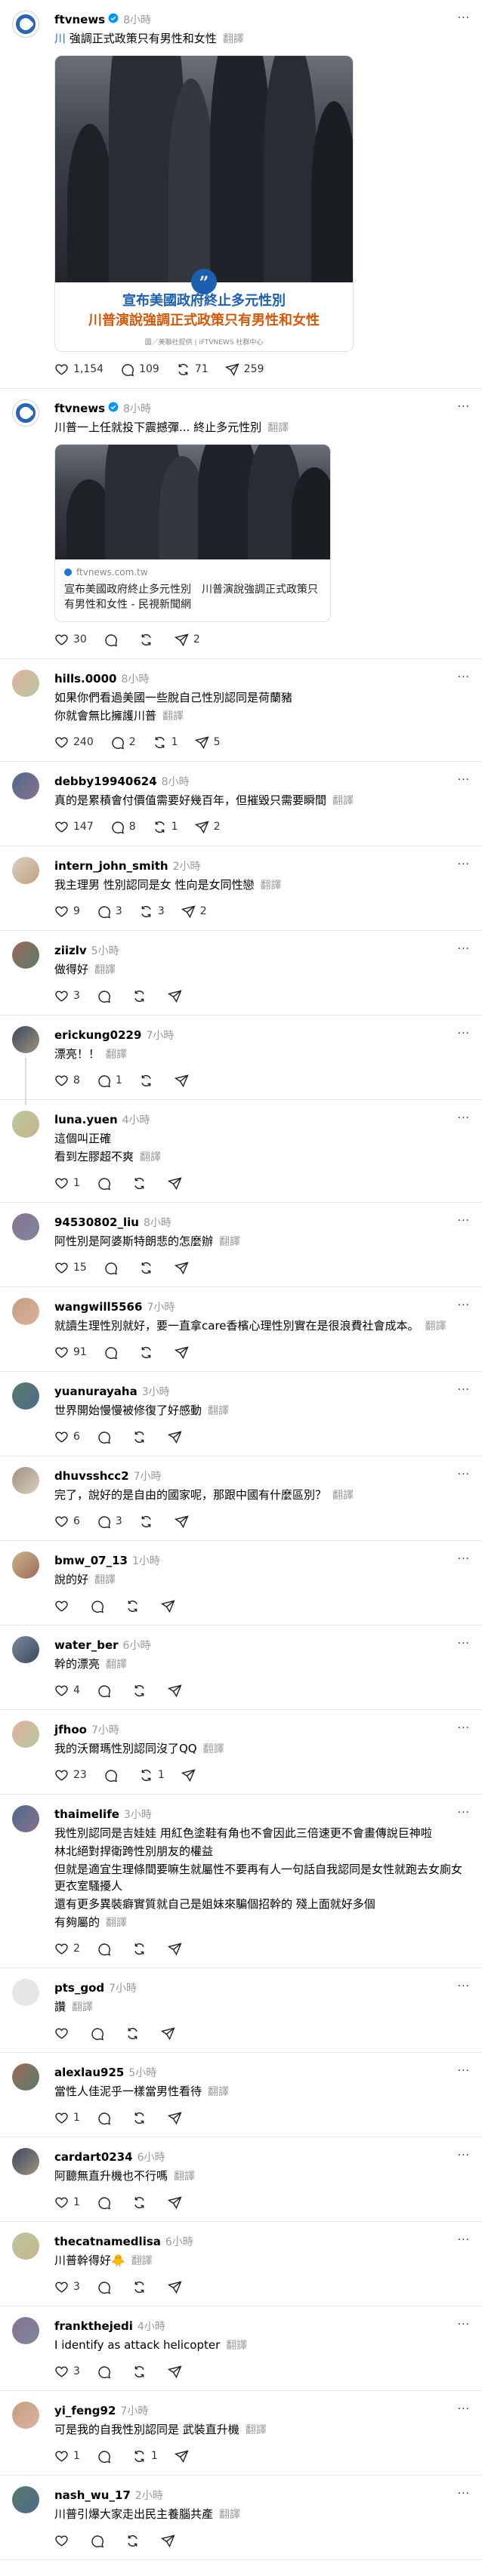 The image size is (482, 2576). What do you see at coordinates (95, 1391) in the screenshot?
I see `username: yuanurayaha` at bounding box center [95, 1391].